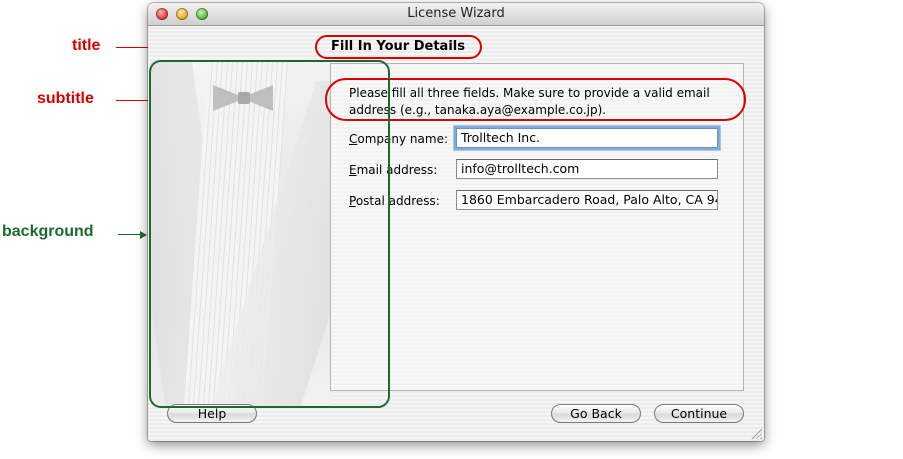 The width and height of the screenshot is (903, 459). What do you see at coordinates (587, 169) in the screenshot?
I see `email-address-field: info@trolltech.com` at bounding box center [587, 169].